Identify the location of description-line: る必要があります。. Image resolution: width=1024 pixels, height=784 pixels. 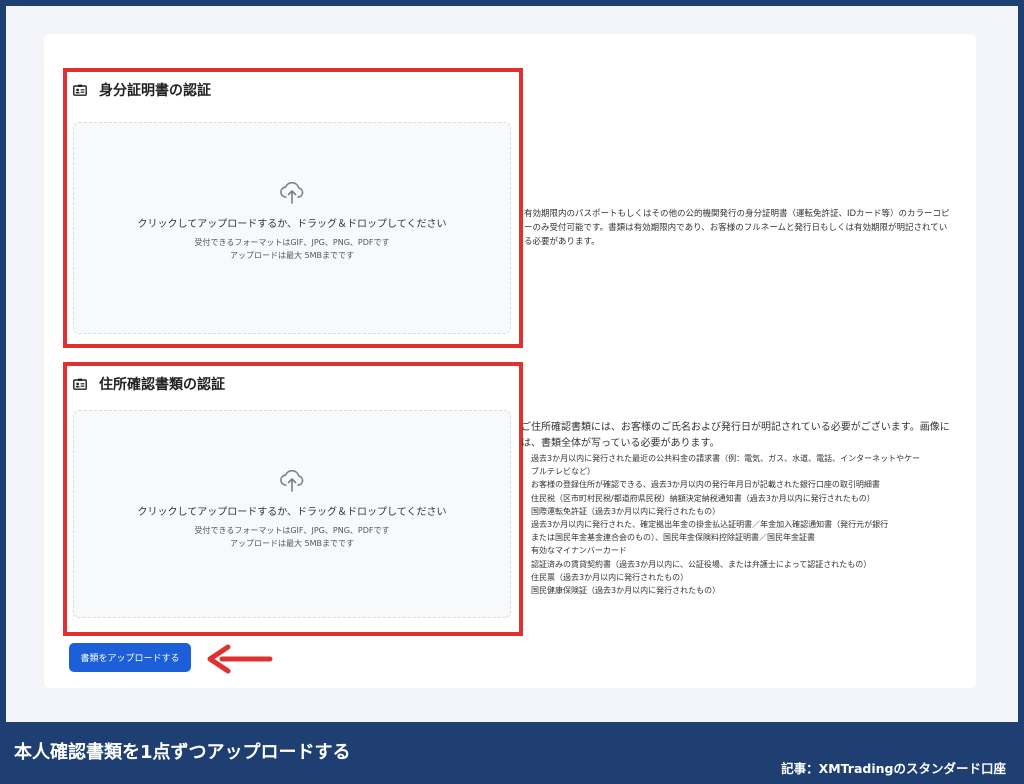
(562, 242).